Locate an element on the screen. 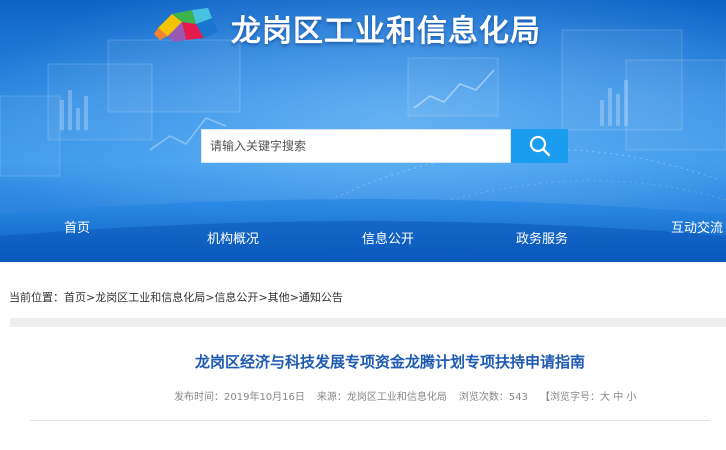 This screenshot has height=450, width=726. colorful-leaf-logo-icon is located at coordinates (186, 25).